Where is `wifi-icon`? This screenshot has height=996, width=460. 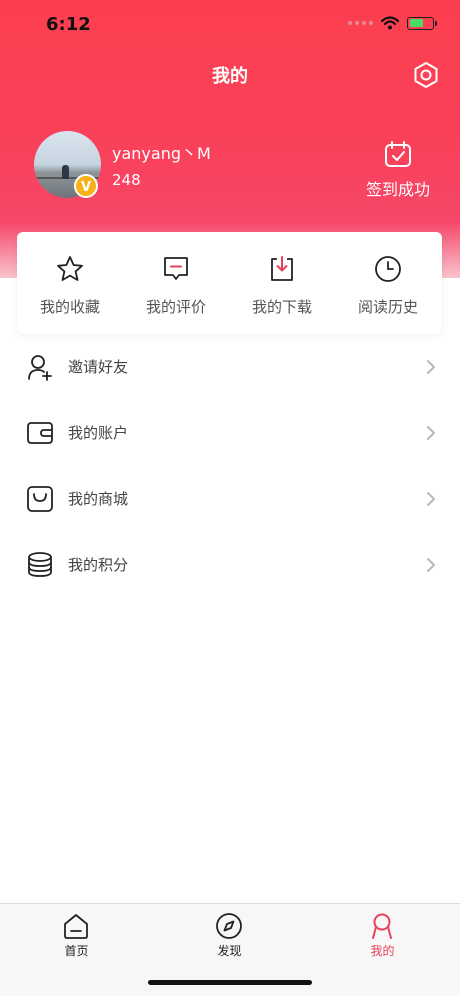 wifi-icon is located at coordinates (390, 23).